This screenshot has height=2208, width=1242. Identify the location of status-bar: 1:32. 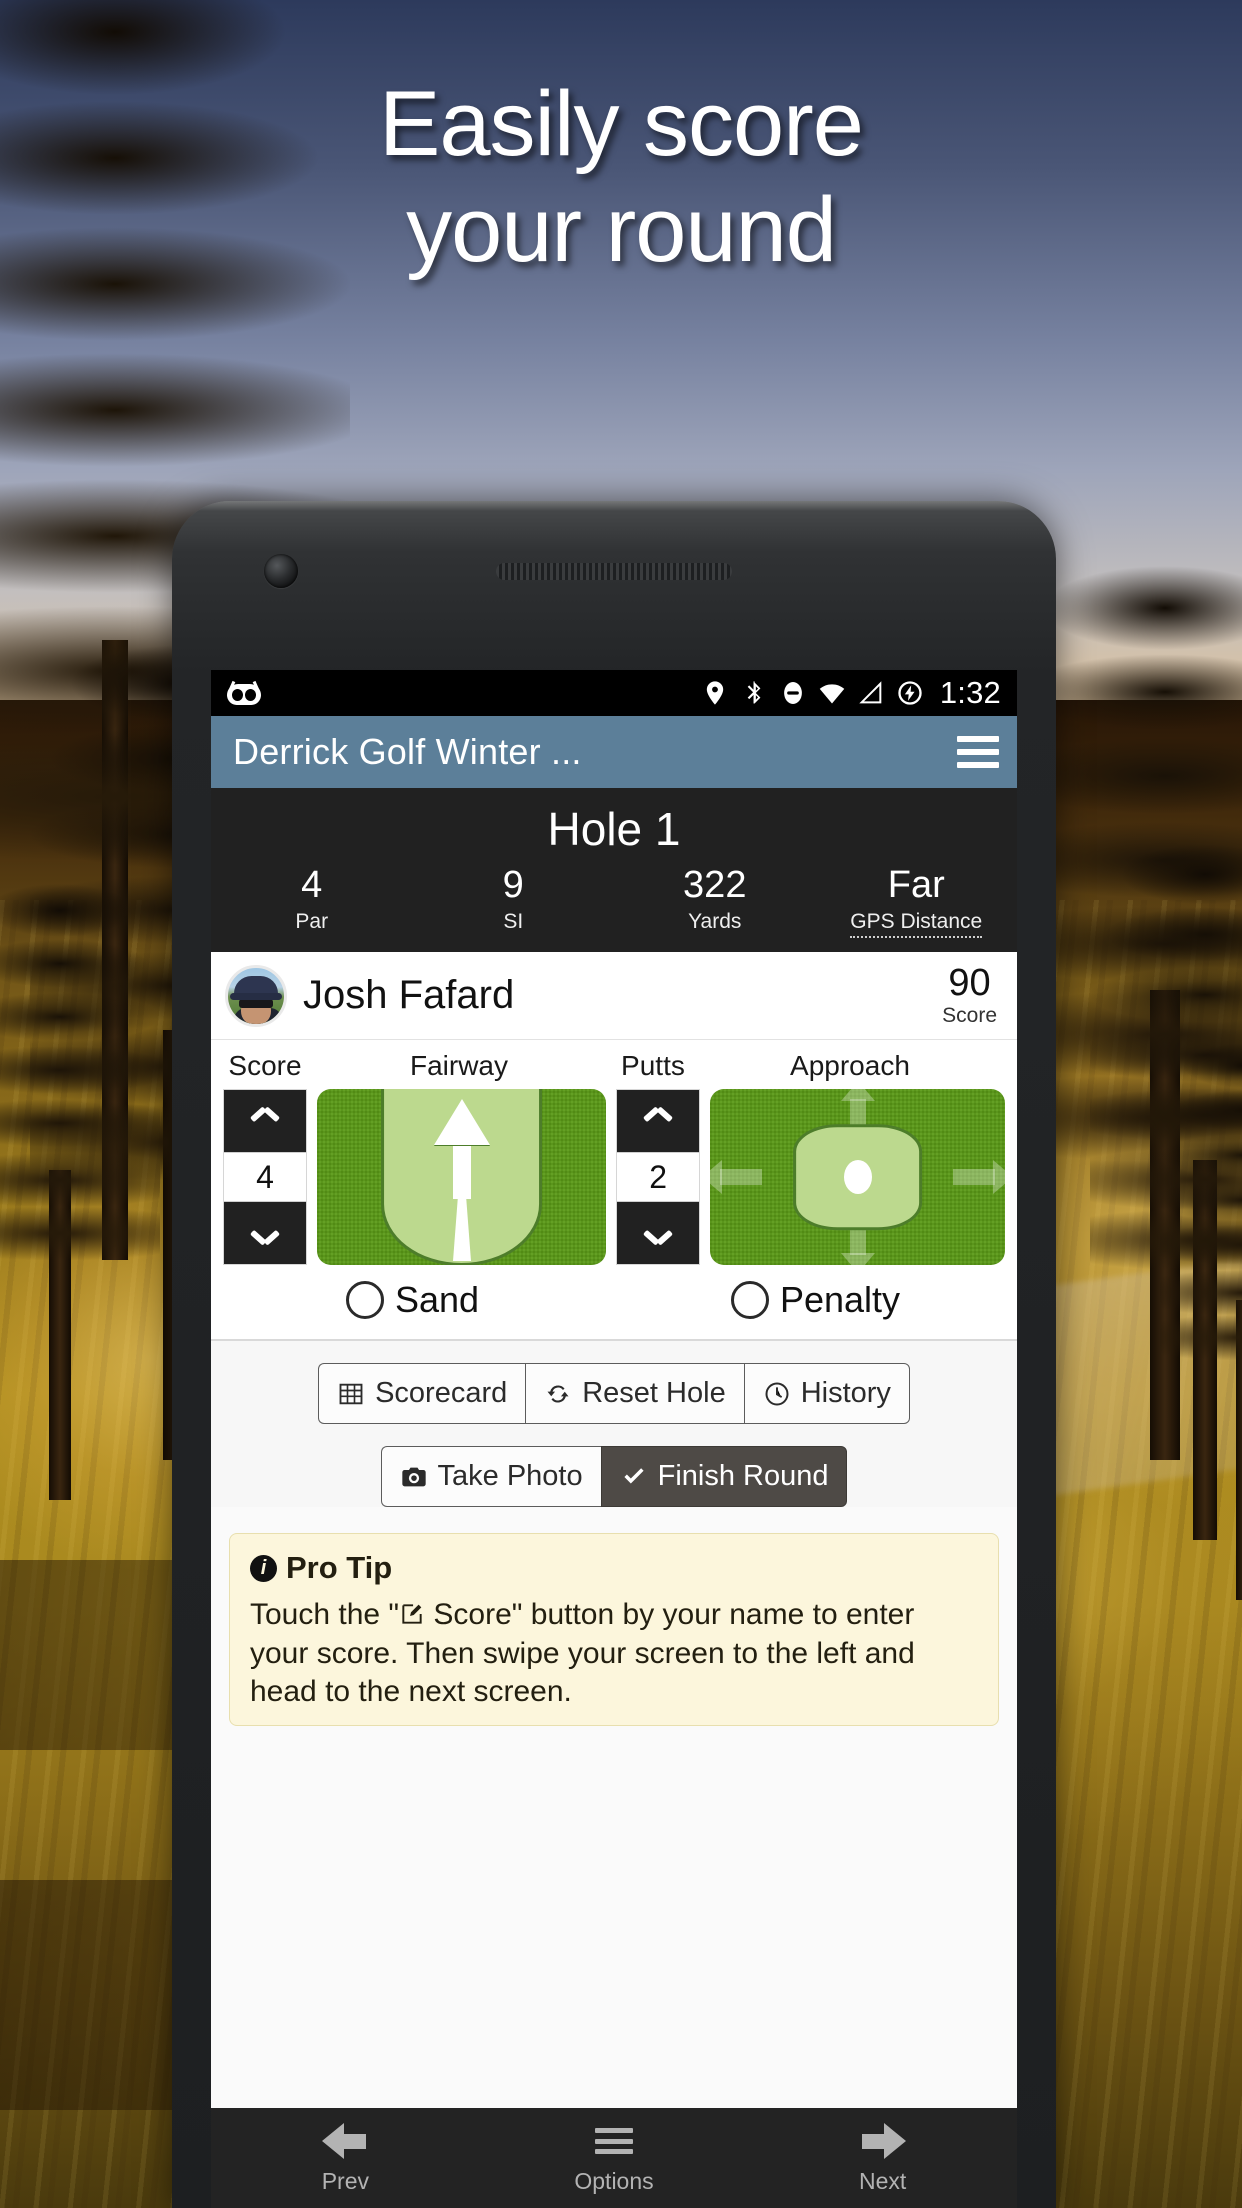
(614, 693).